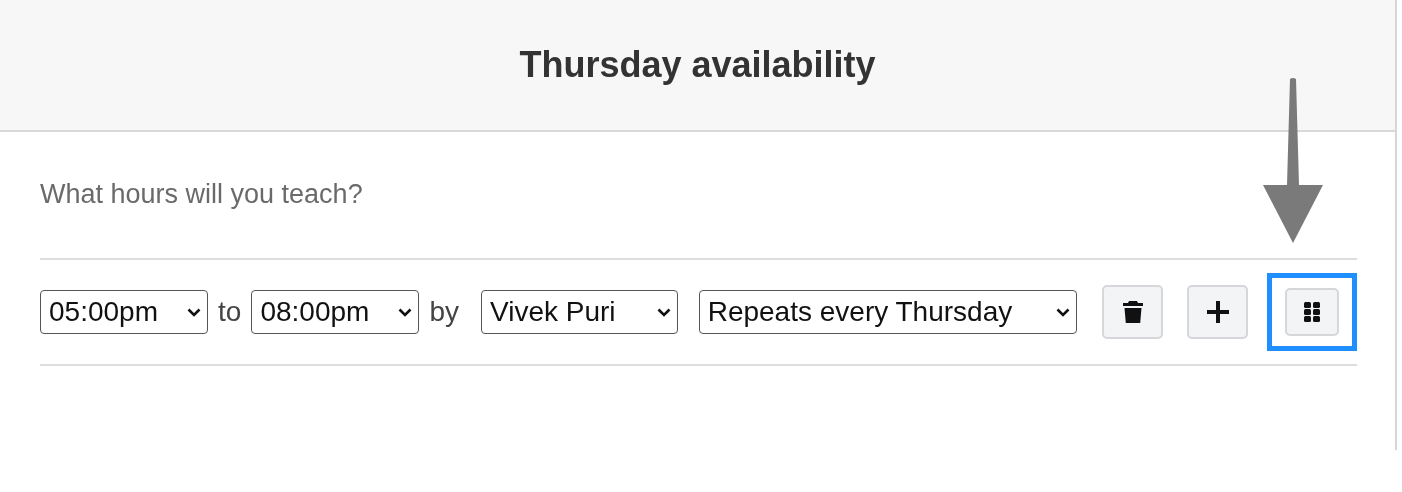 This screenshot has width=1402, height=492. Describe the element at coordinates (124, 312) in the screenshot. I see `start-time-select: 05:00pm` at that location.